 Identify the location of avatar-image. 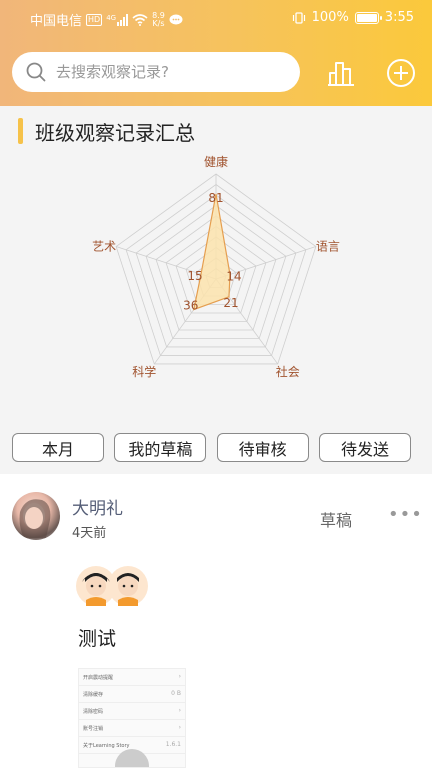
(35, 518).